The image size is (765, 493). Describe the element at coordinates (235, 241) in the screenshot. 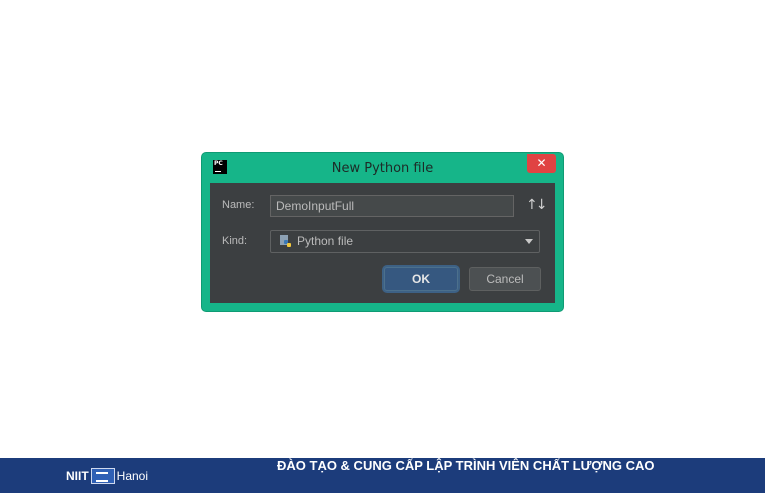

I see `kind-label: Kind:` at that location.